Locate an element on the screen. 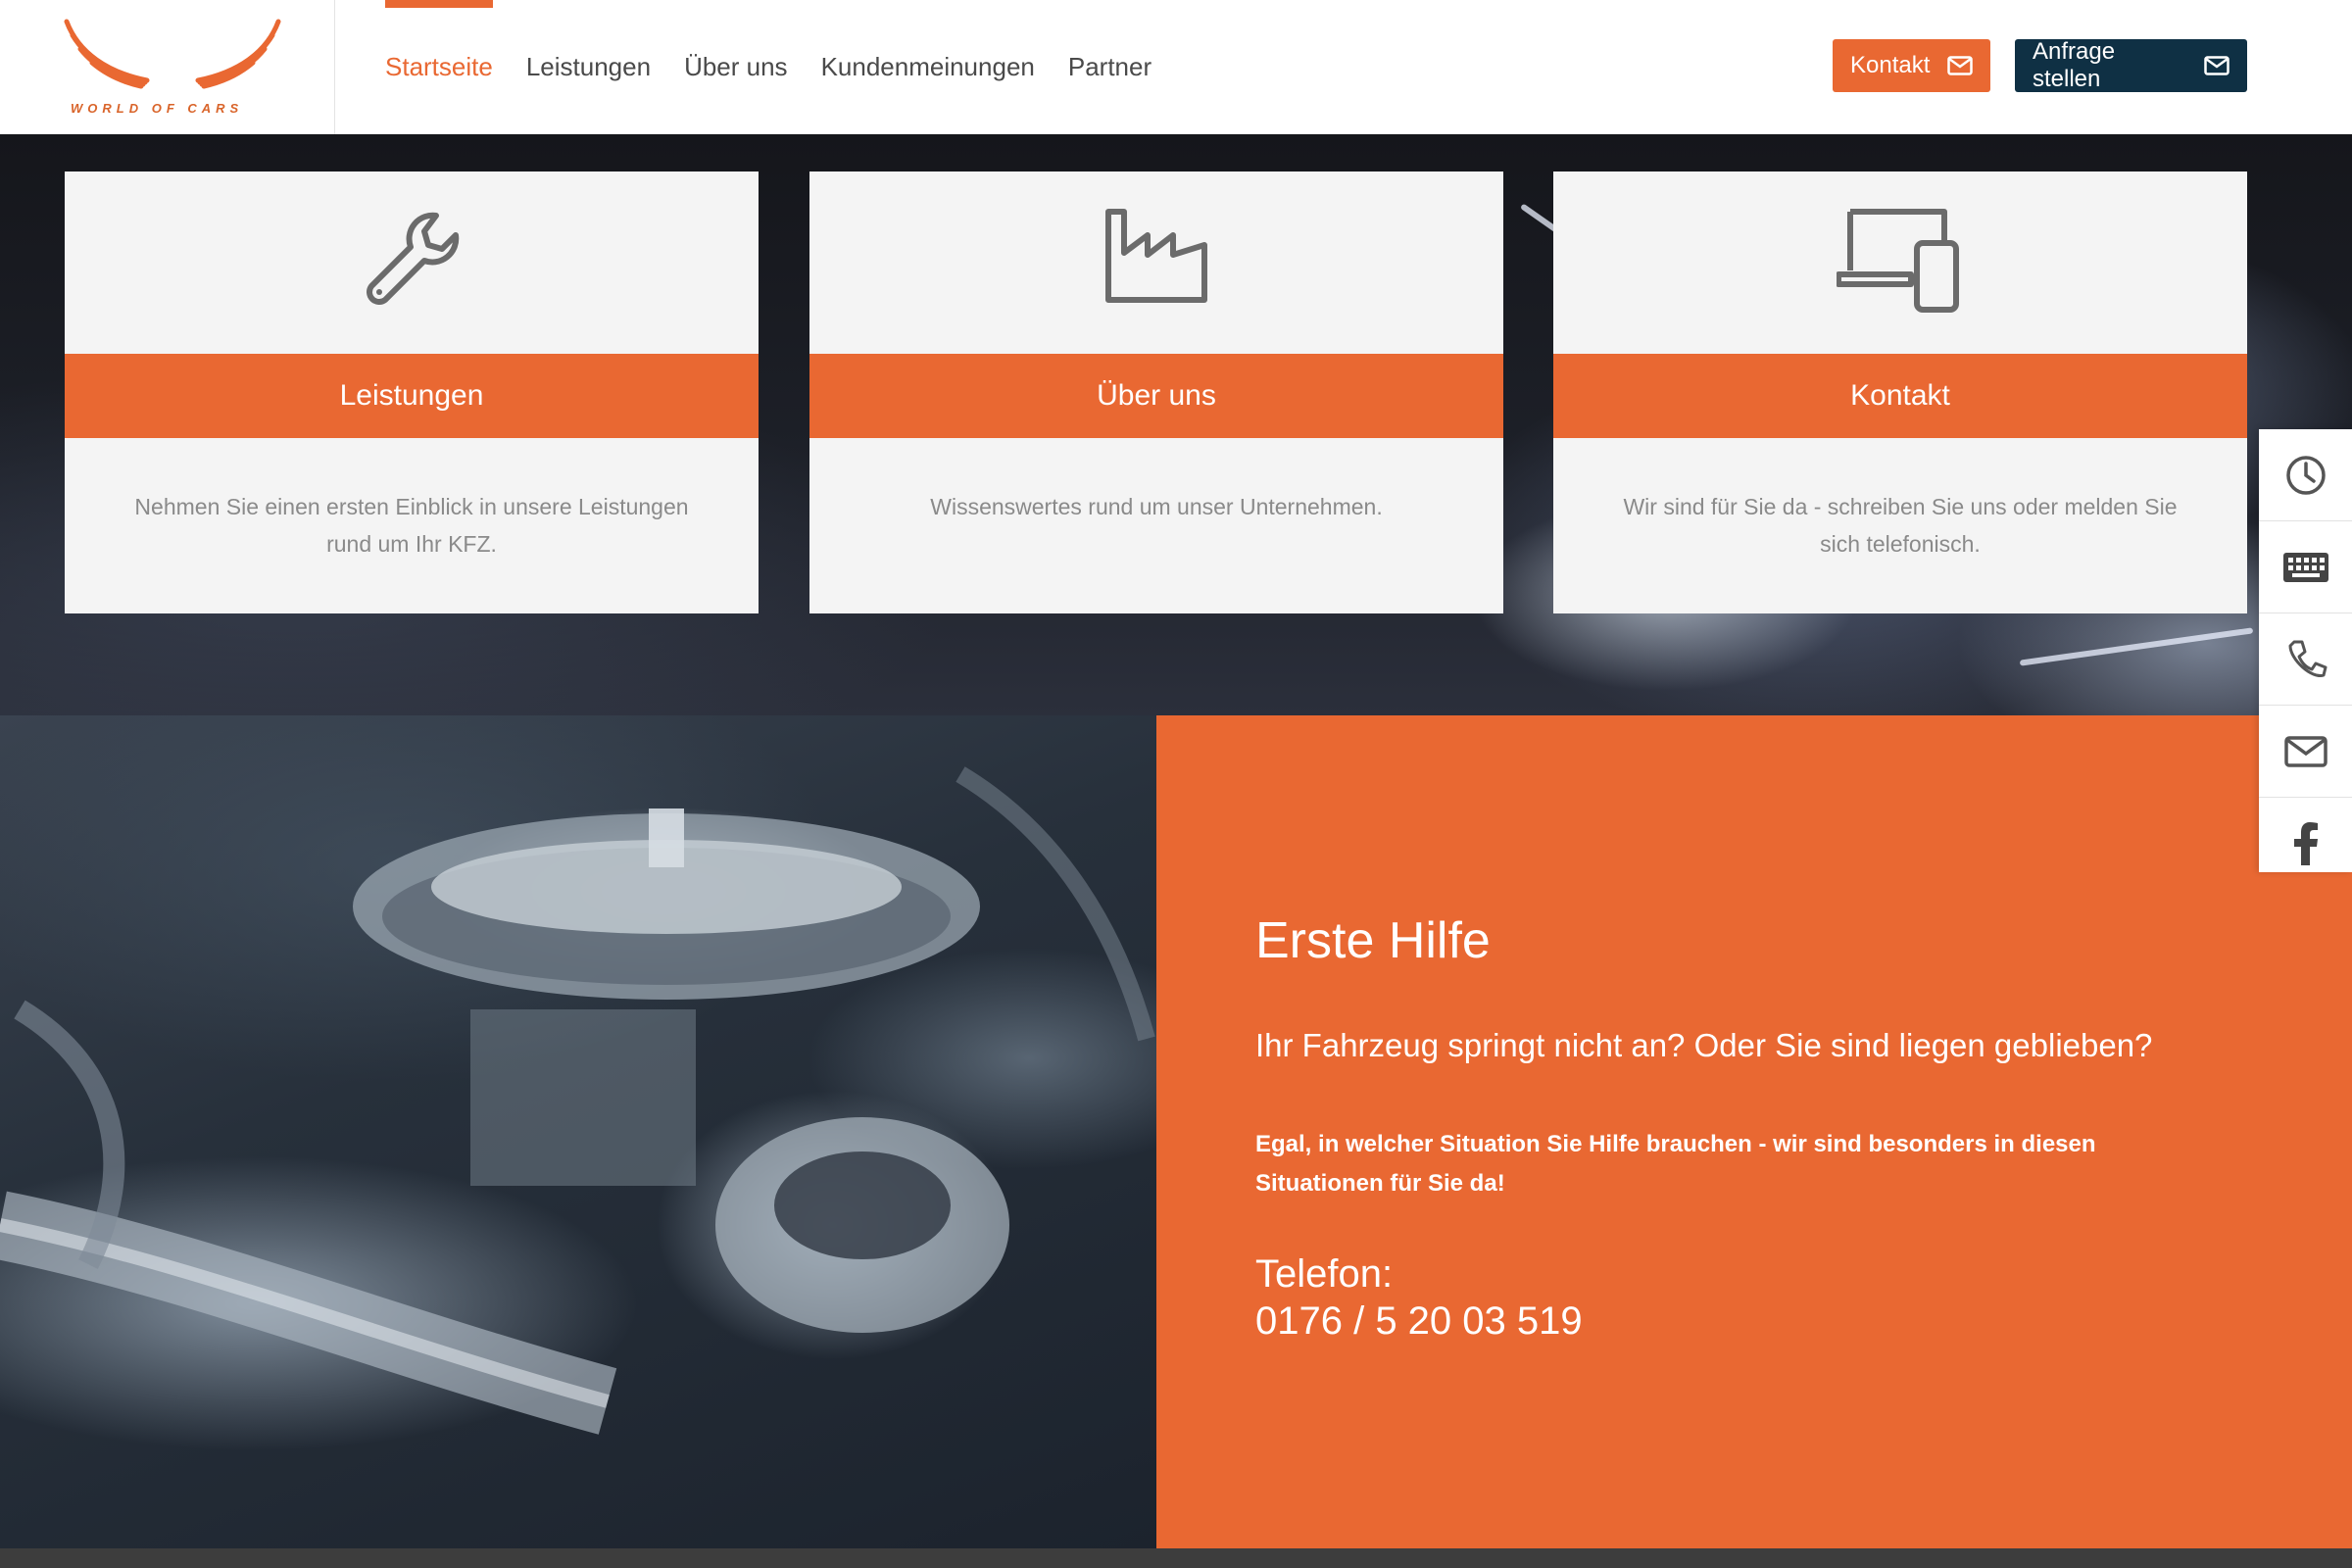  logo: WORLD OF CARS is located at coordinates (167, 67).